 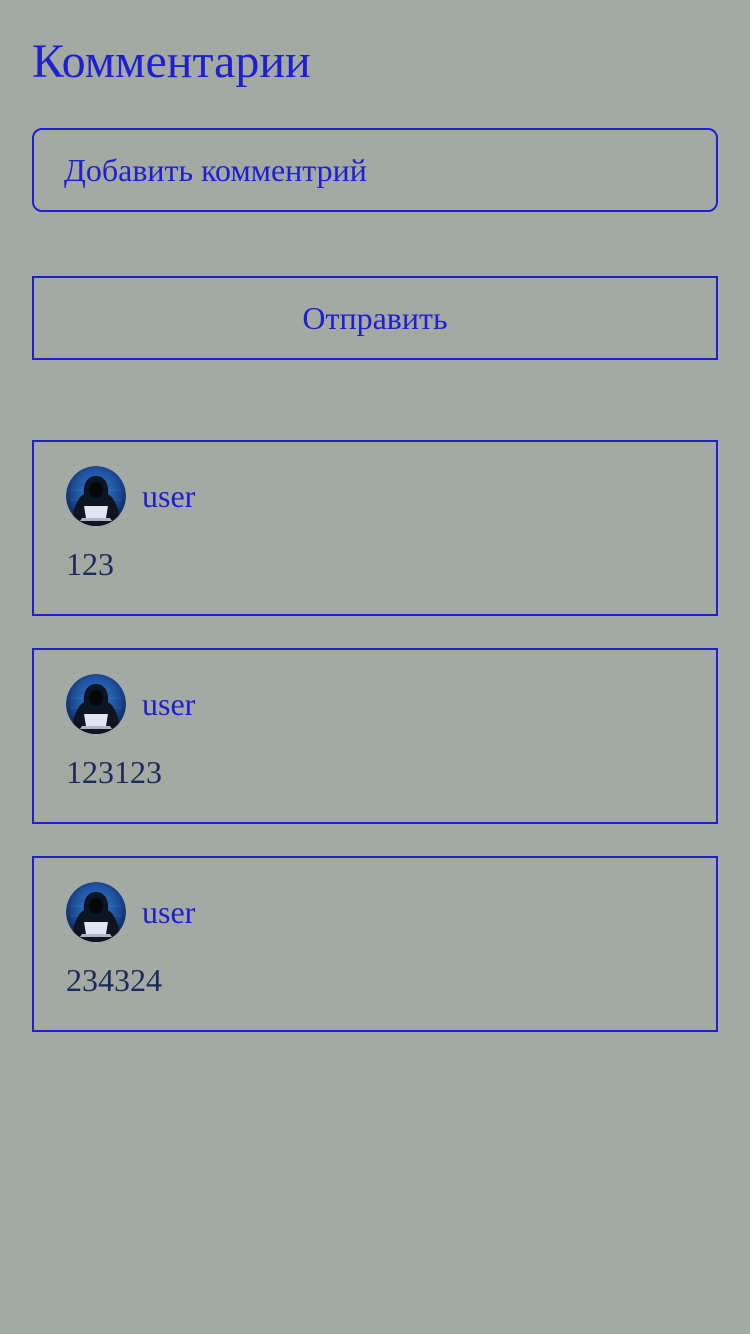 What do you see at coordinates (90, 564) in the screenshot?
I see `comment-text: 123` at bounding box center [90, 564].